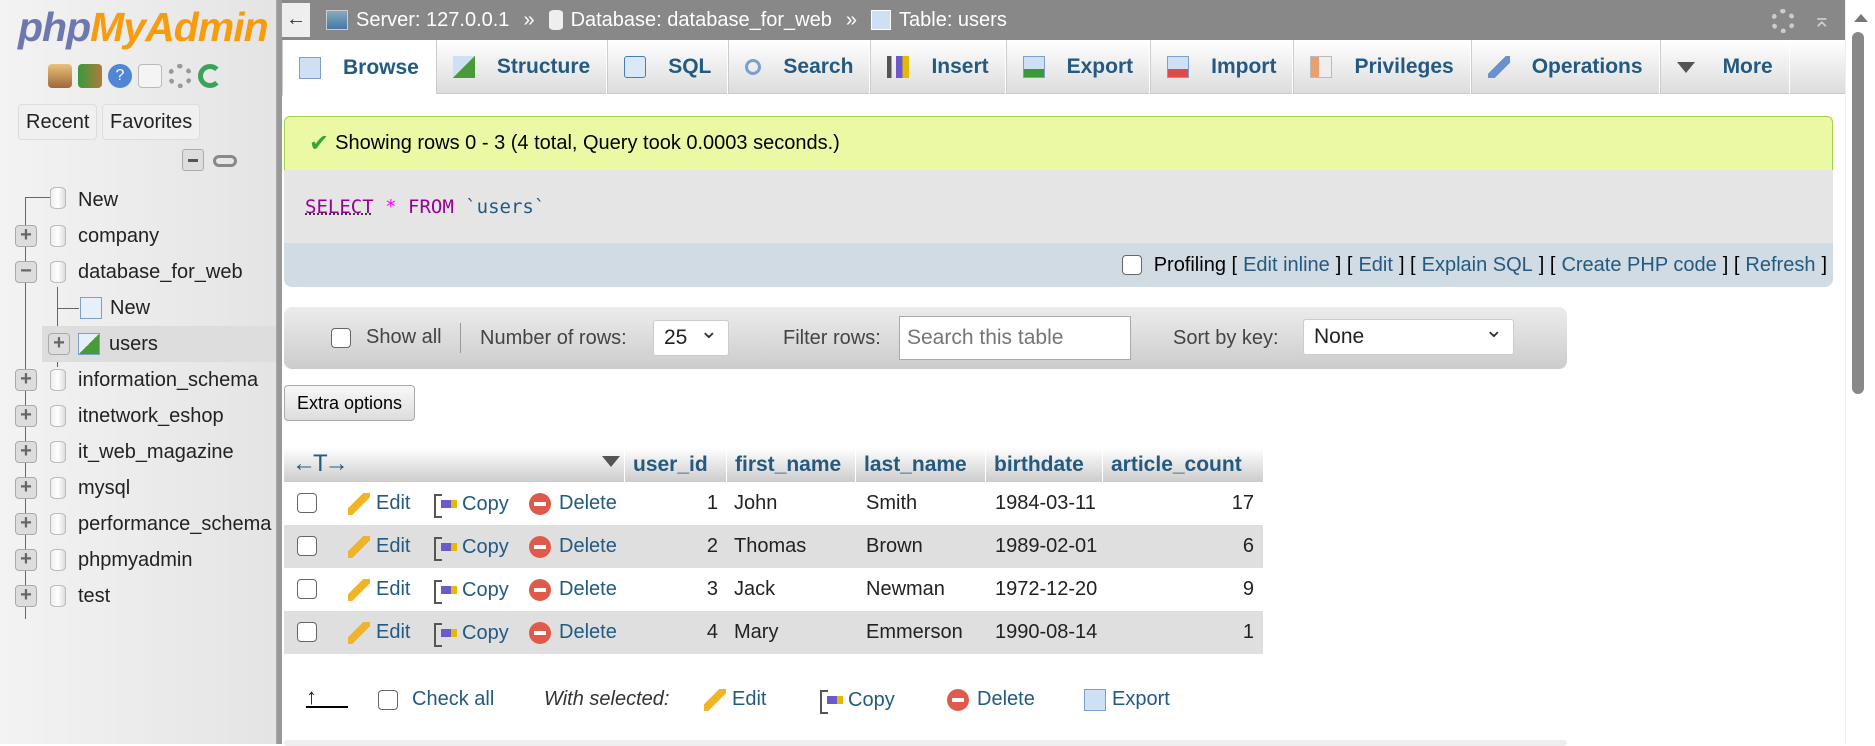  Describe the element at coordinates (279, 372) in the screenshot. I see `sidebar-resize-handle` at that location.